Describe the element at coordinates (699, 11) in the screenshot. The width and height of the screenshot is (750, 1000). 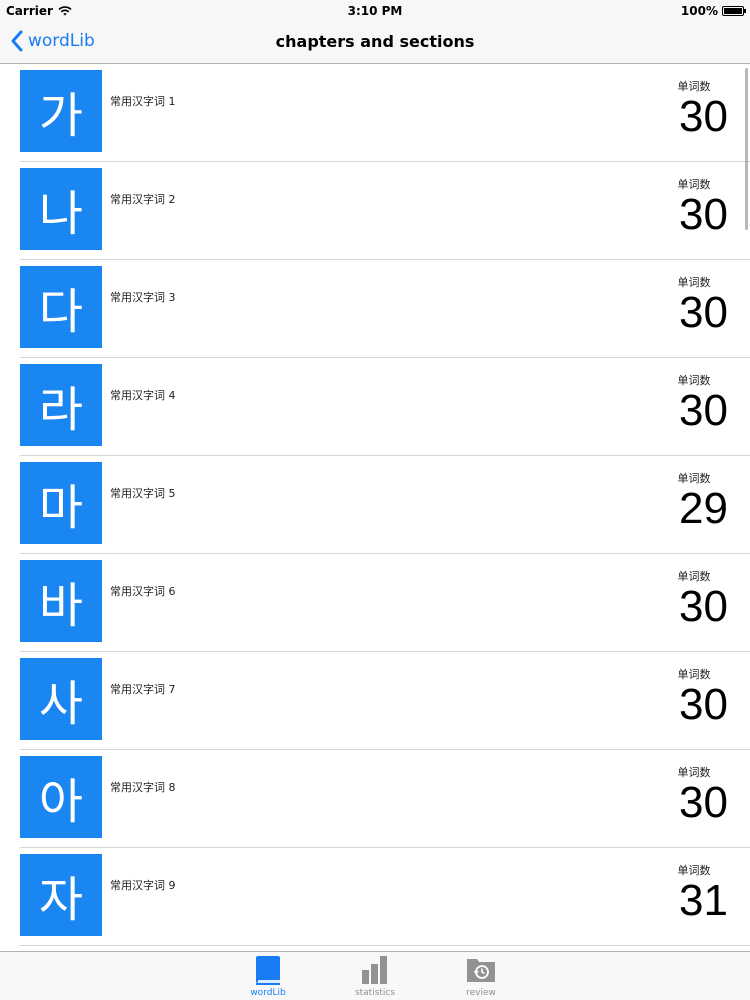
I see `battery-percent: 100%` at that location.